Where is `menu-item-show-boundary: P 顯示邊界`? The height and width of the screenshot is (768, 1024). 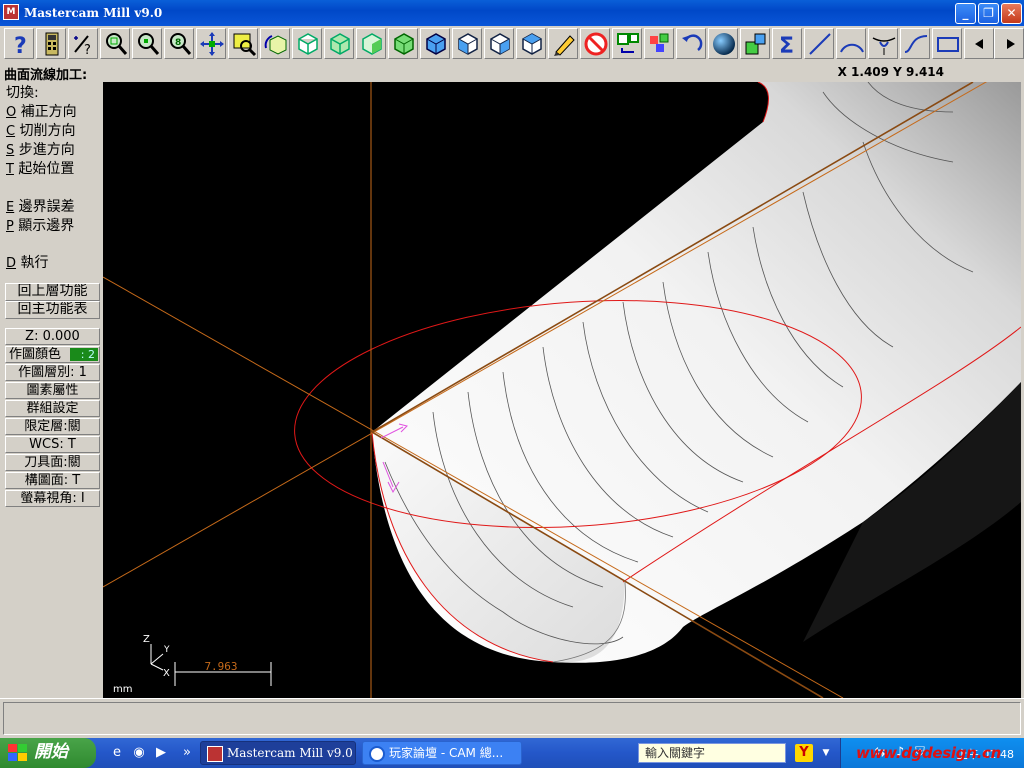 menu-item-show-boundary: P 顯示邊界 is located at coordinates (40, 225).